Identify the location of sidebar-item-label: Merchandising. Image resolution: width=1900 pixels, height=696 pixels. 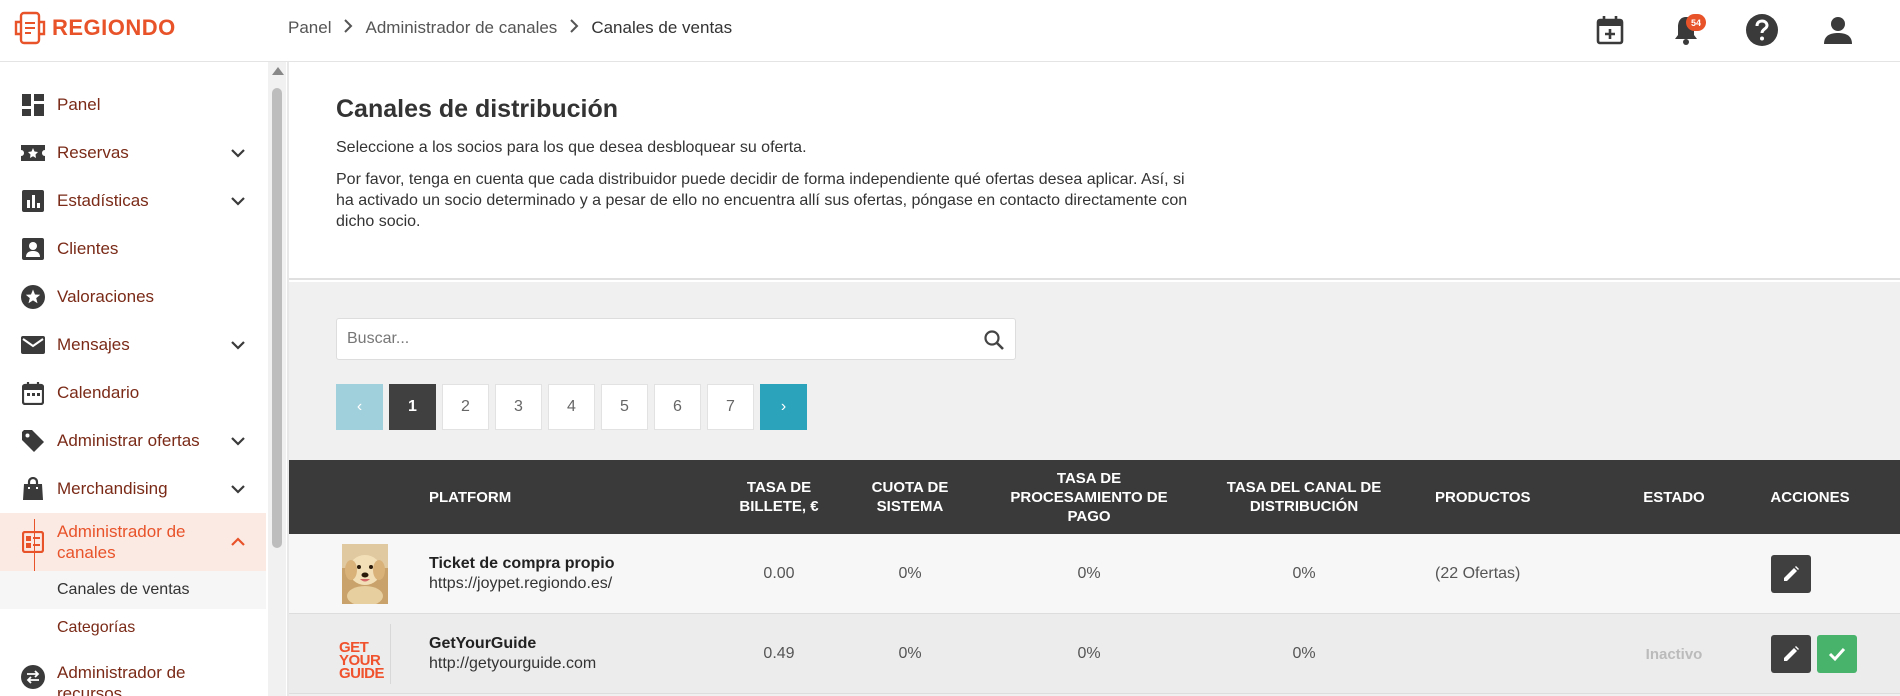
(112, 488).